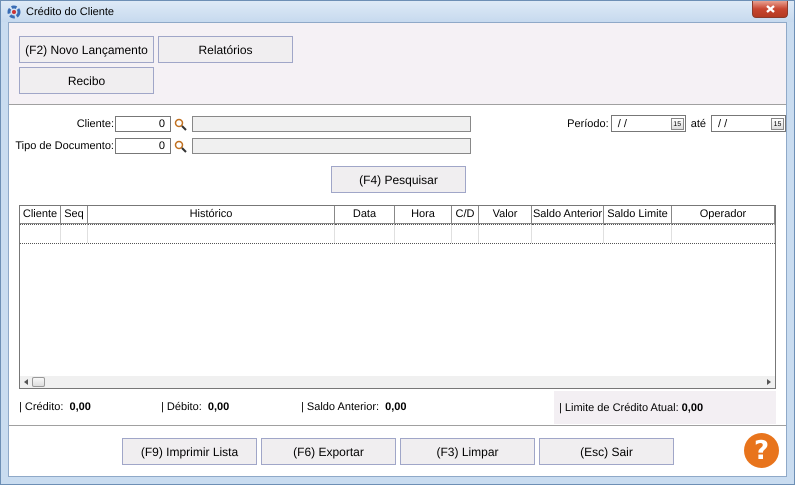 The height and width of the screenshot is (485, 795). Describe the element at coordinates (40, 215) in the screenshot. I see `column-header: Cliente` at that location.